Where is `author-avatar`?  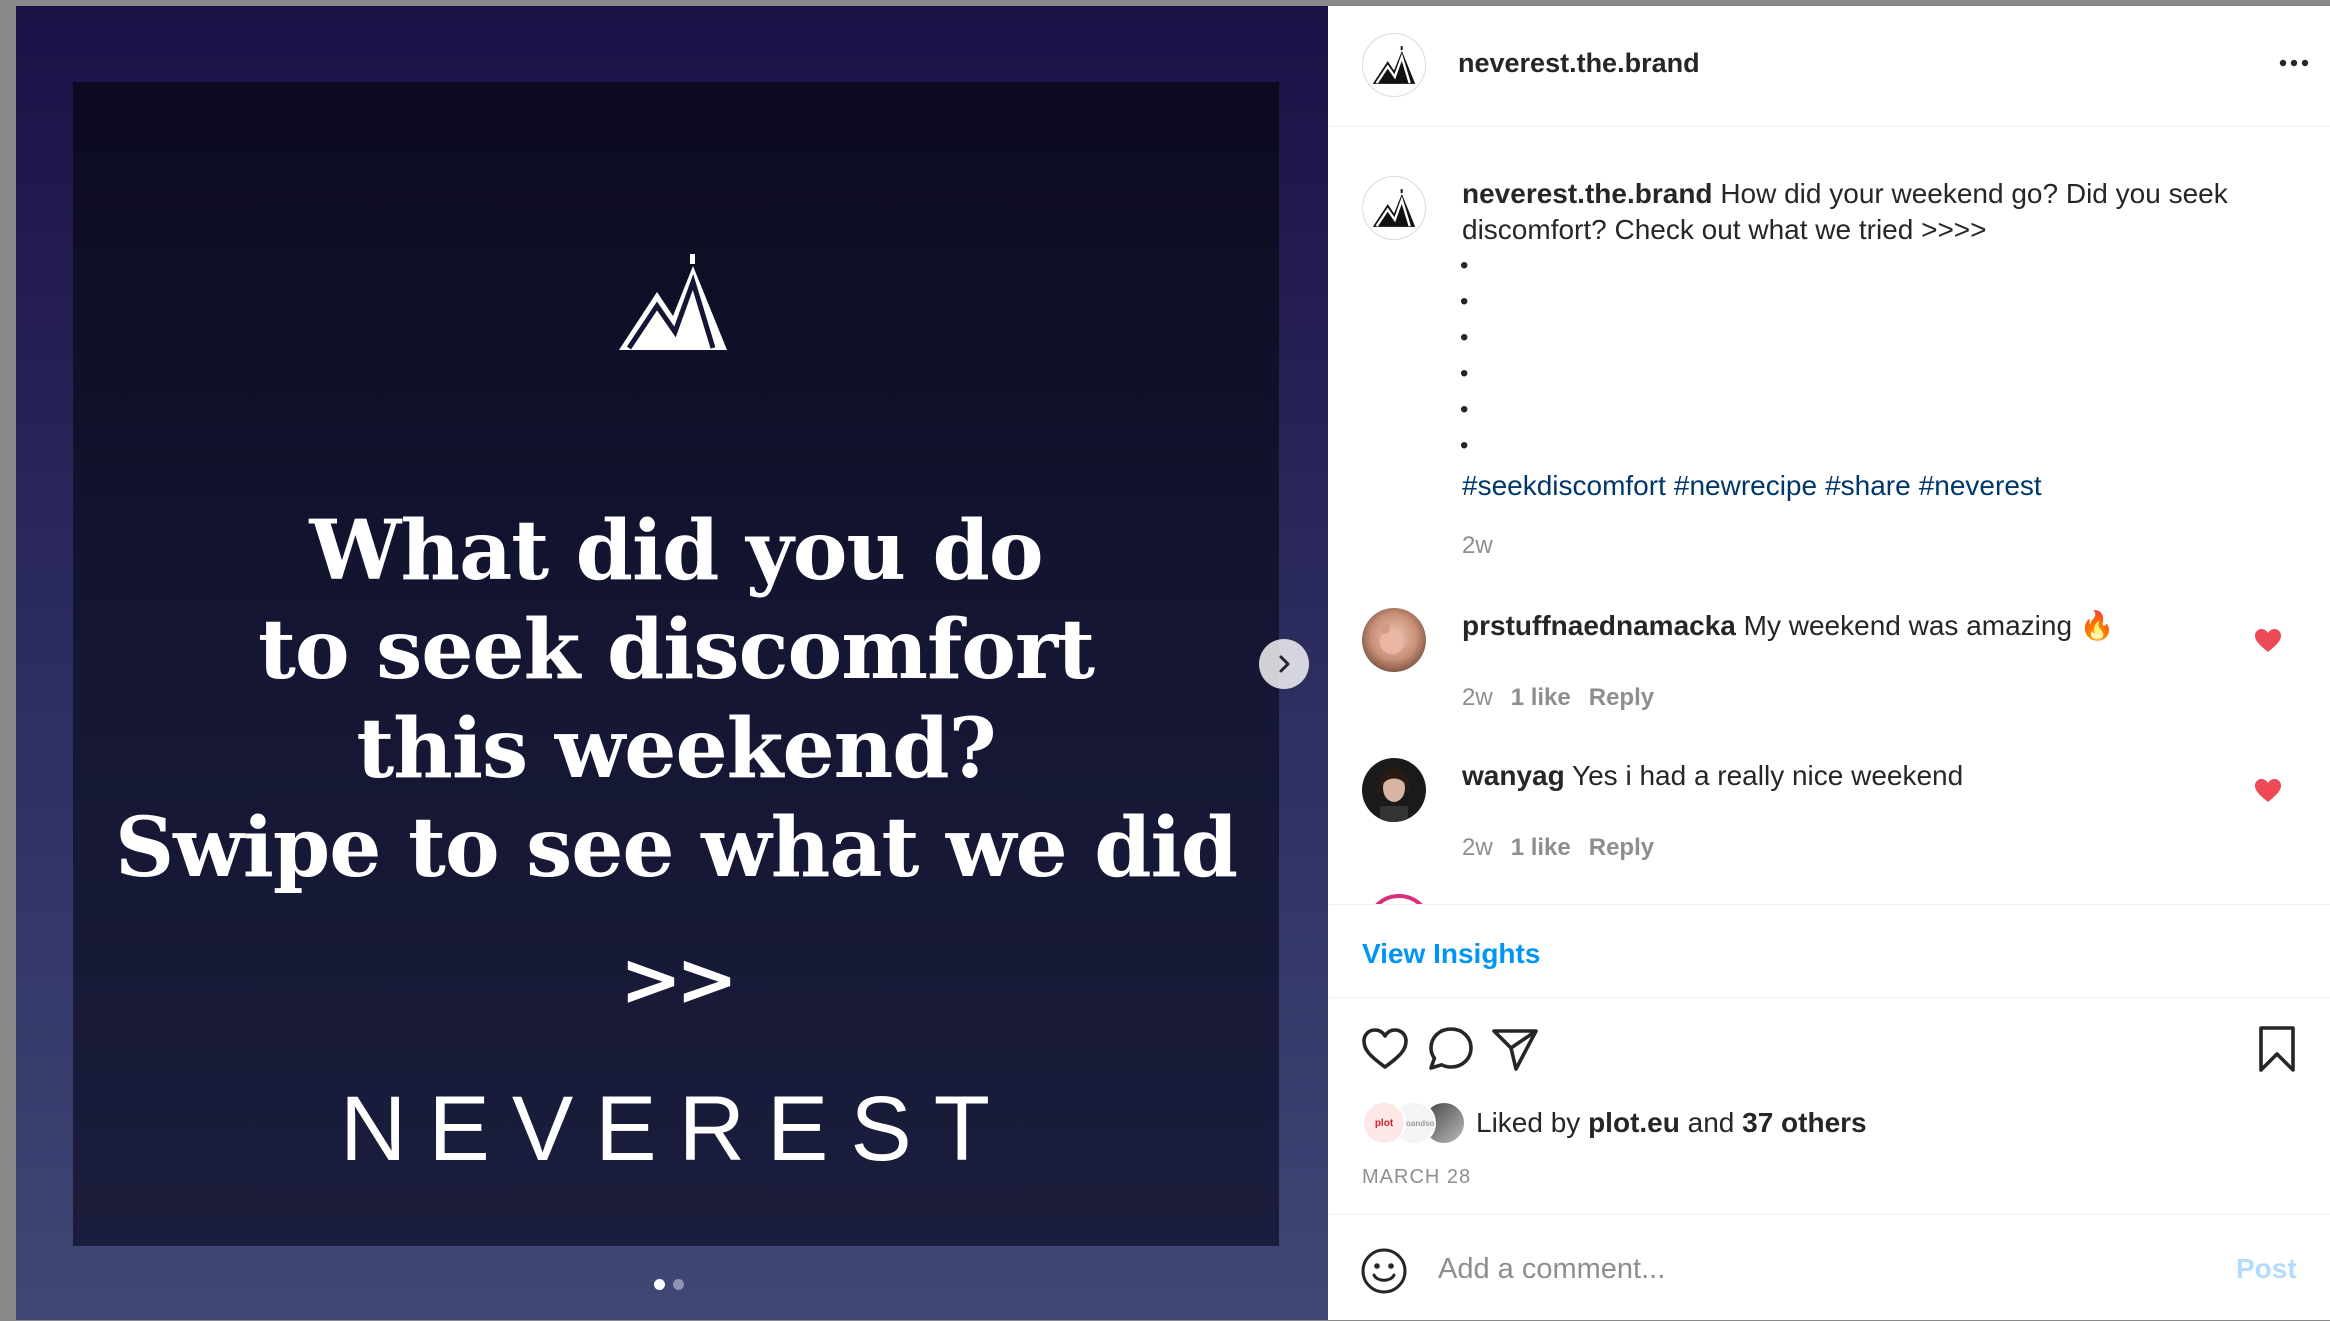 author-avatar is located at coordinates (1394, 65).